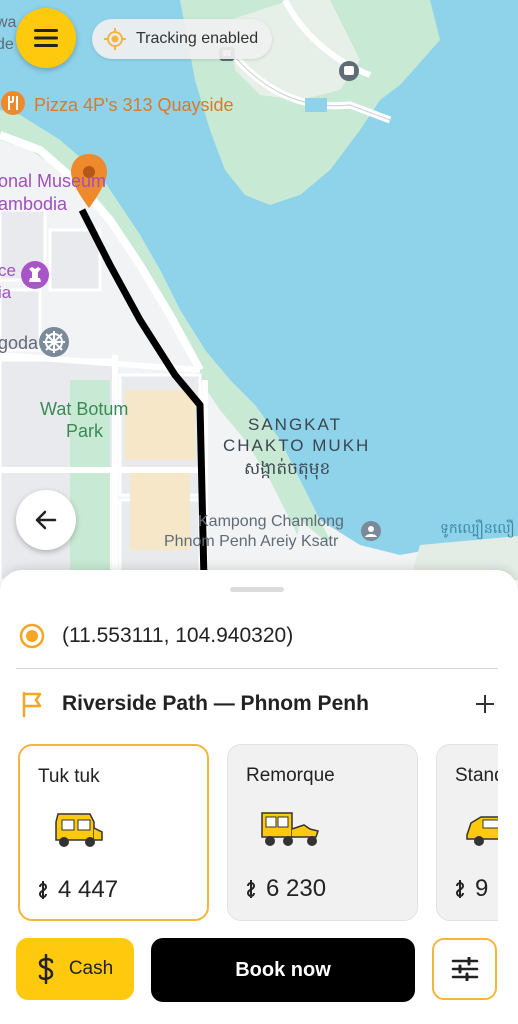 The width and height of the screenshot is (518, 1024). I want to click on vehicle-name: Remorque, so click(290, 775).